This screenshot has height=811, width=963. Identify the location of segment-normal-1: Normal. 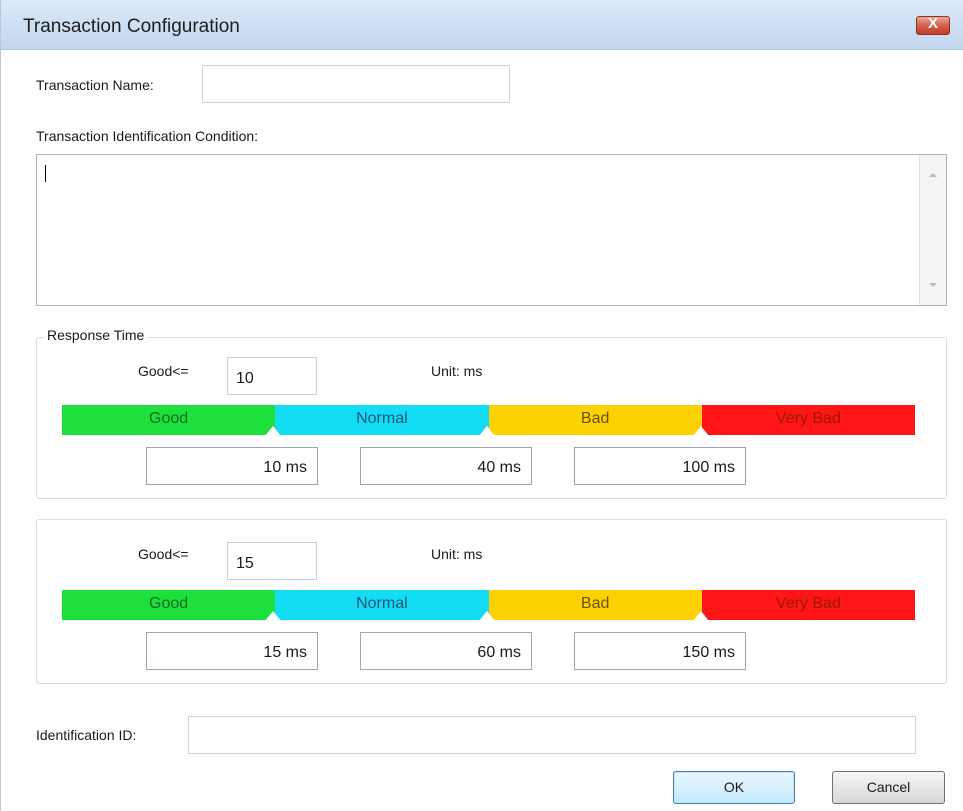
(382, 420).